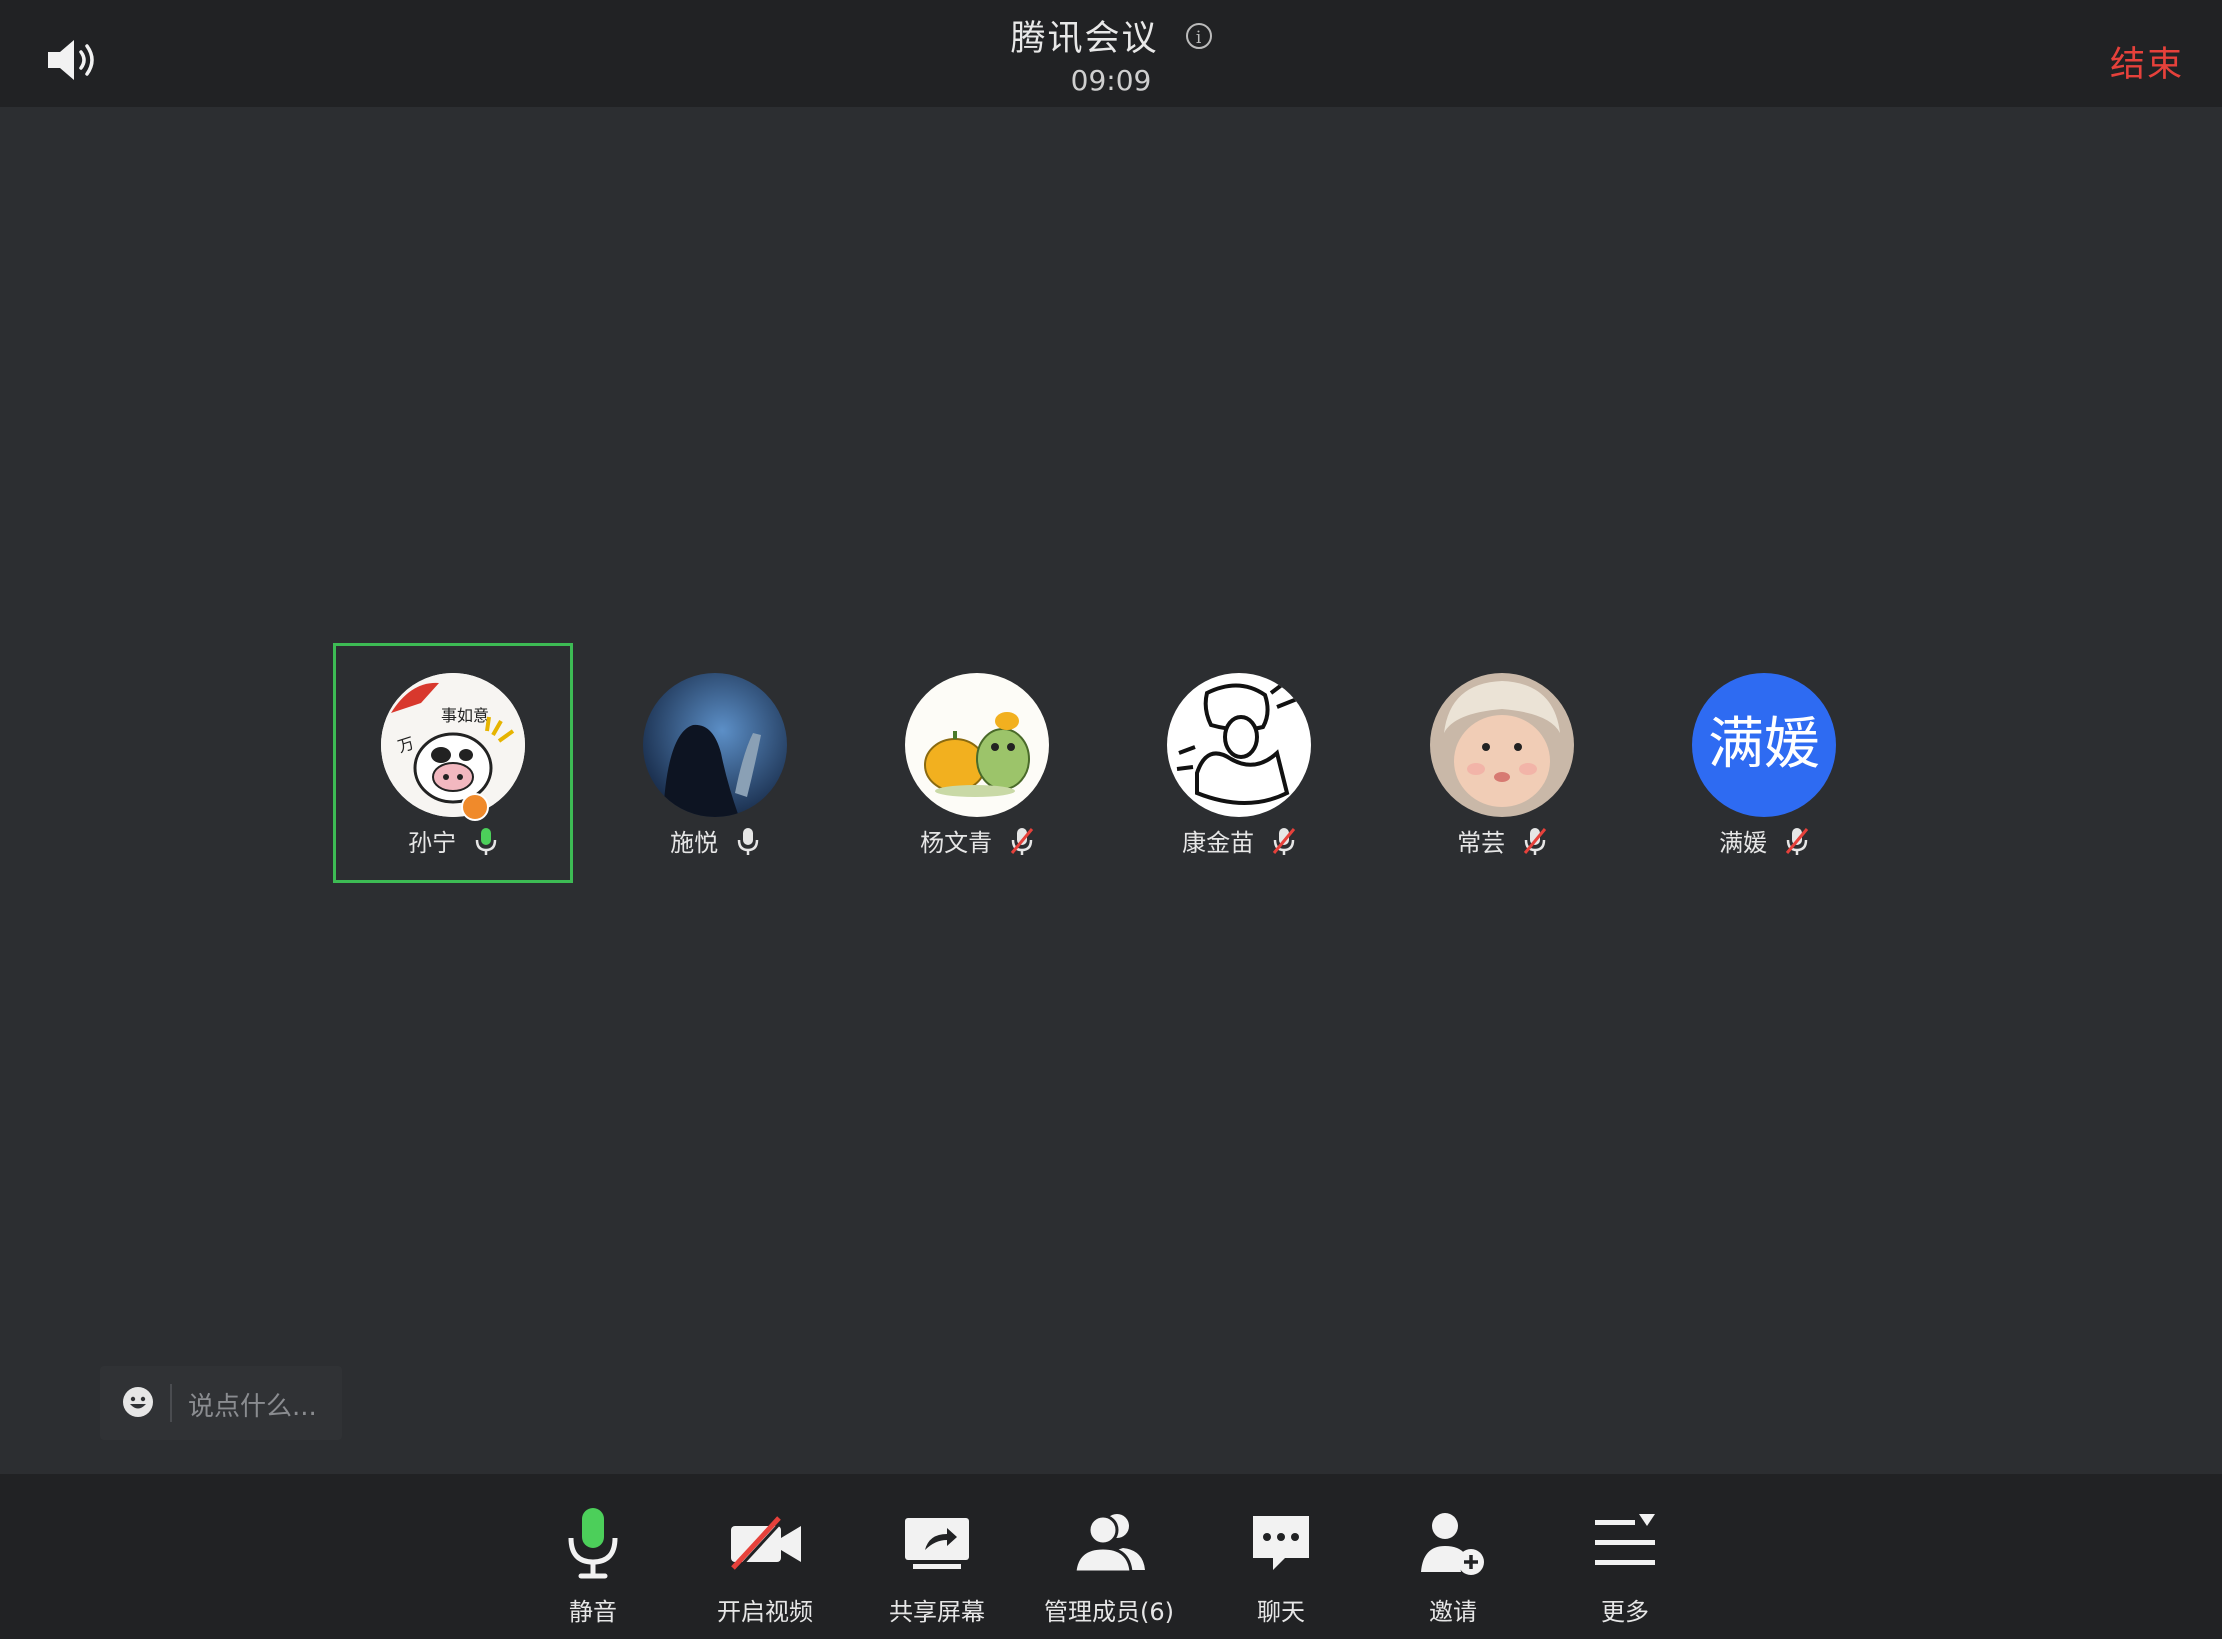 This screenshot has width=2222, height=1639. Describe the element at coordinates (1625, 1544) in the screenshot. I see `more-icon` at that location.